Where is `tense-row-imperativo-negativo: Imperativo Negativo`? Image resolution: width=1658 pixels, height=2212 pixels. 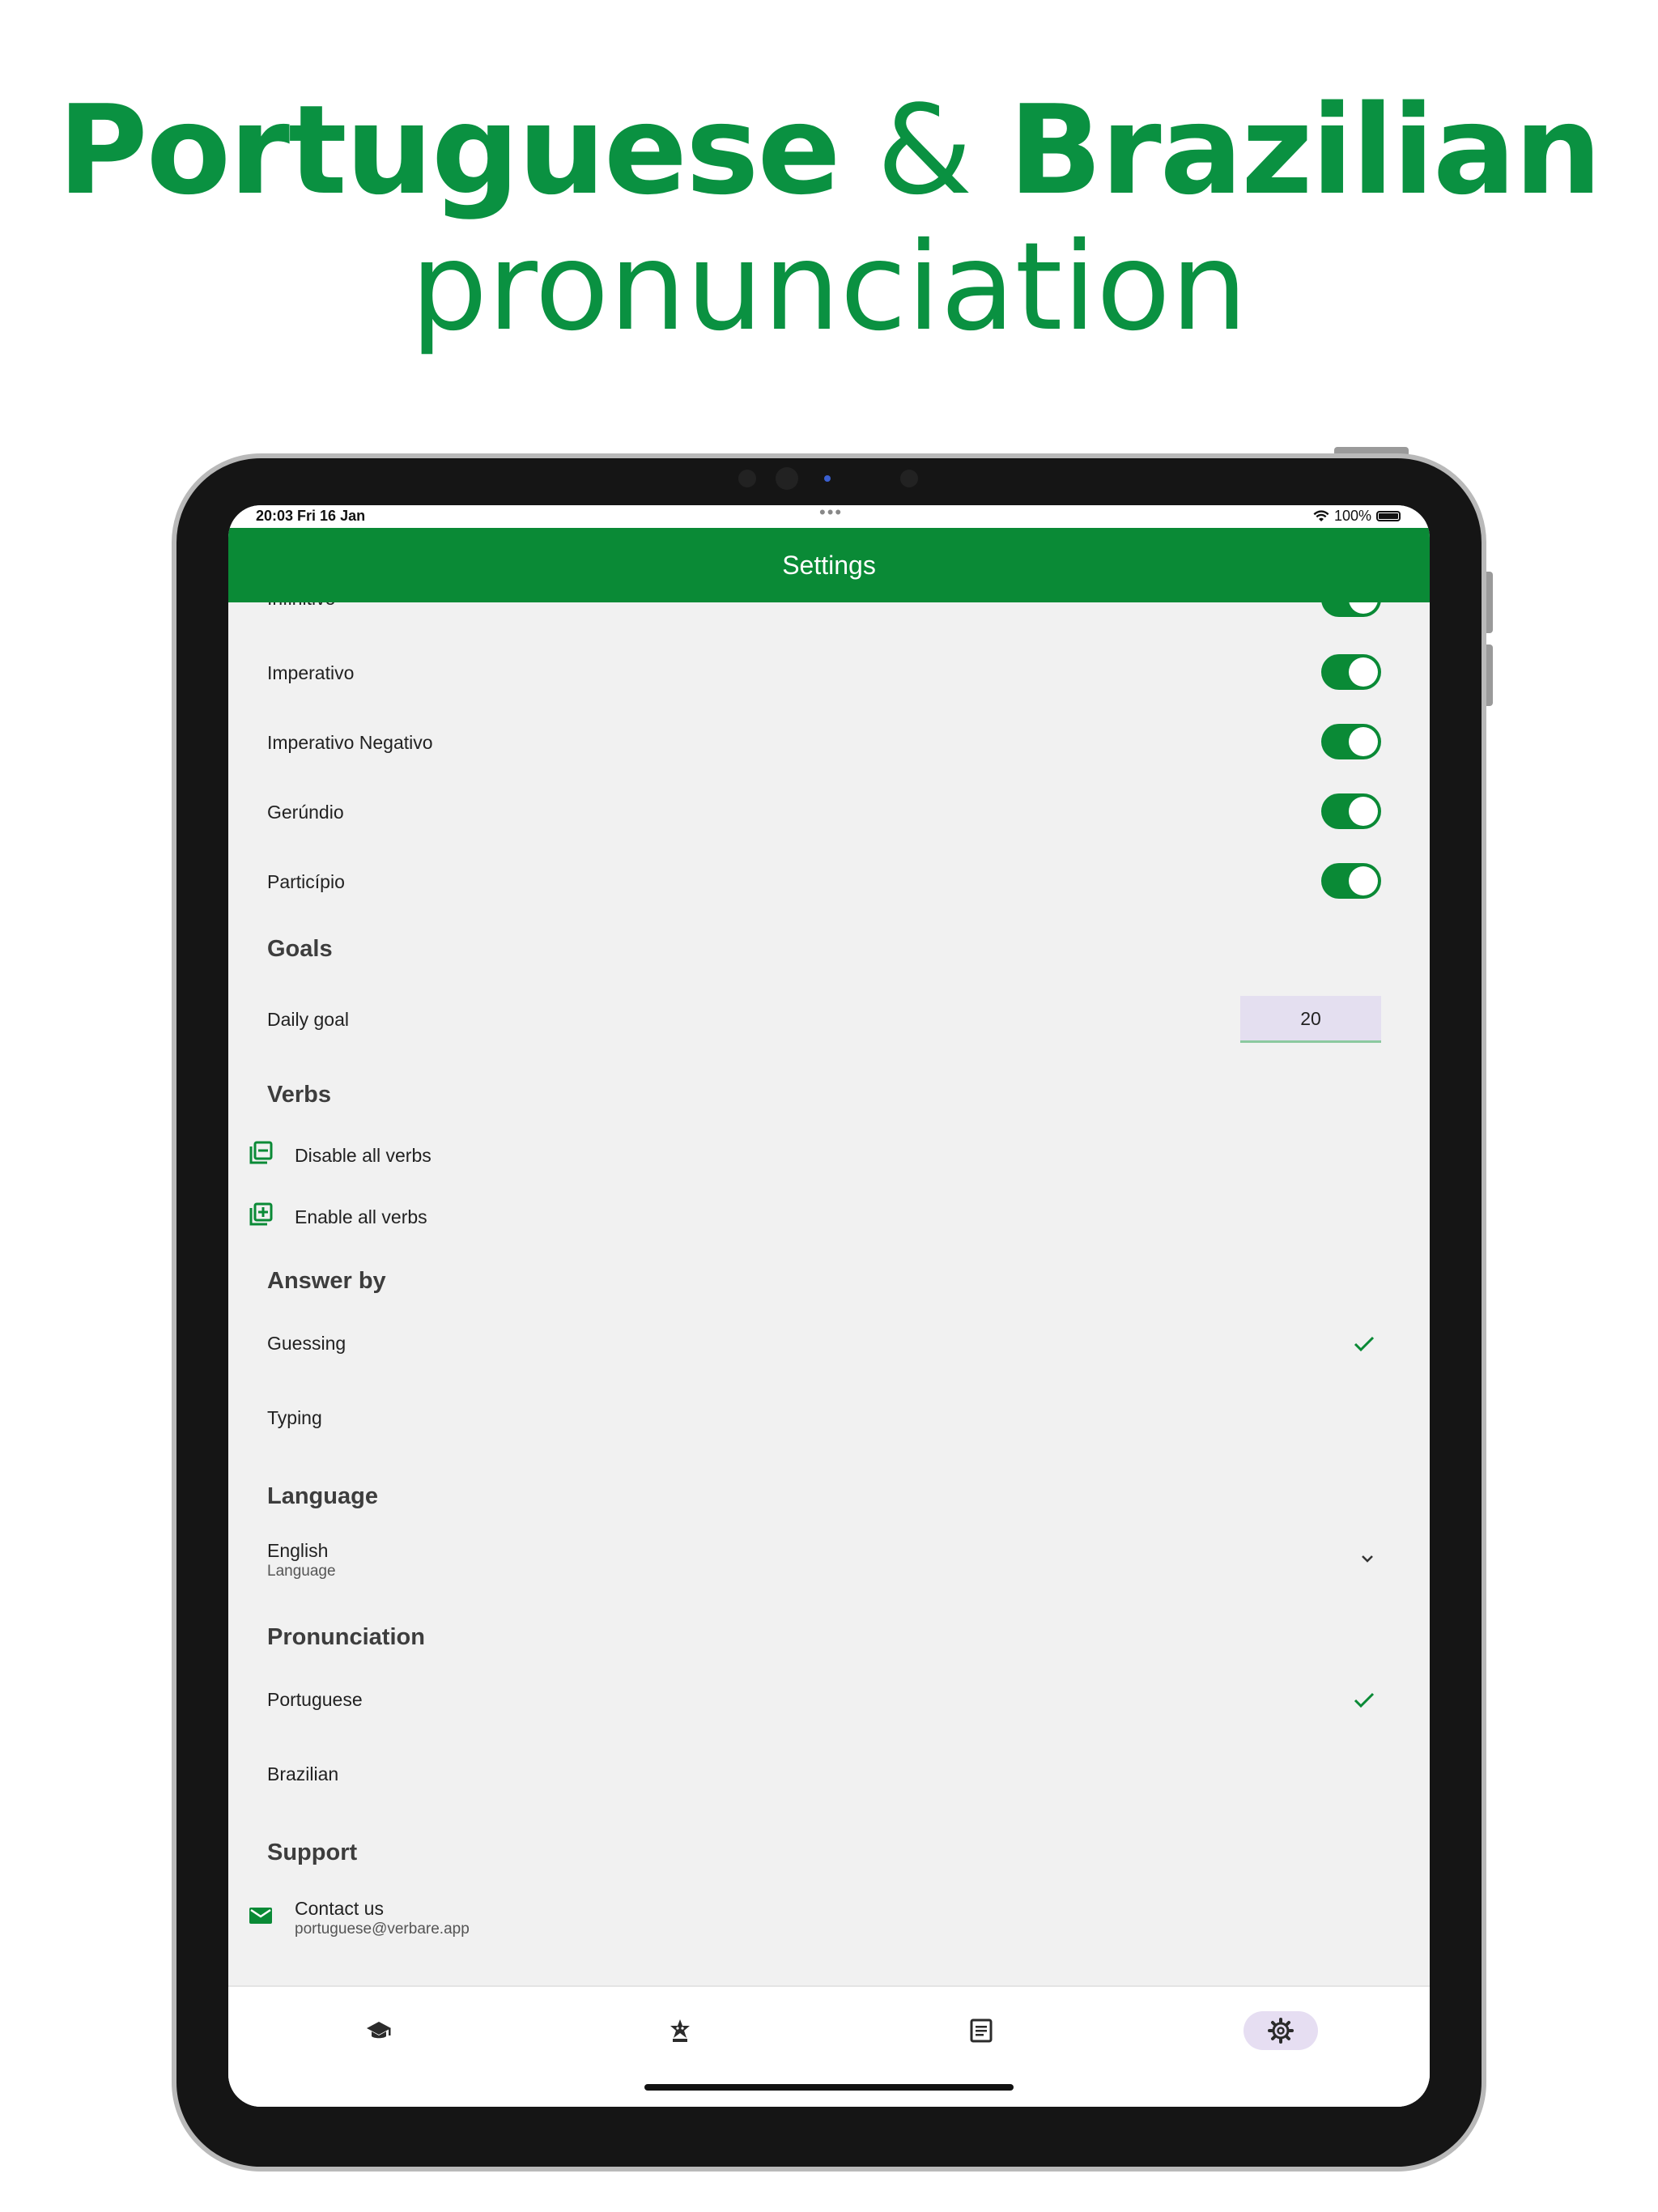
tense-row-imperativo-negativo: Imperativo Negativo is located at coordinates (824, 744).